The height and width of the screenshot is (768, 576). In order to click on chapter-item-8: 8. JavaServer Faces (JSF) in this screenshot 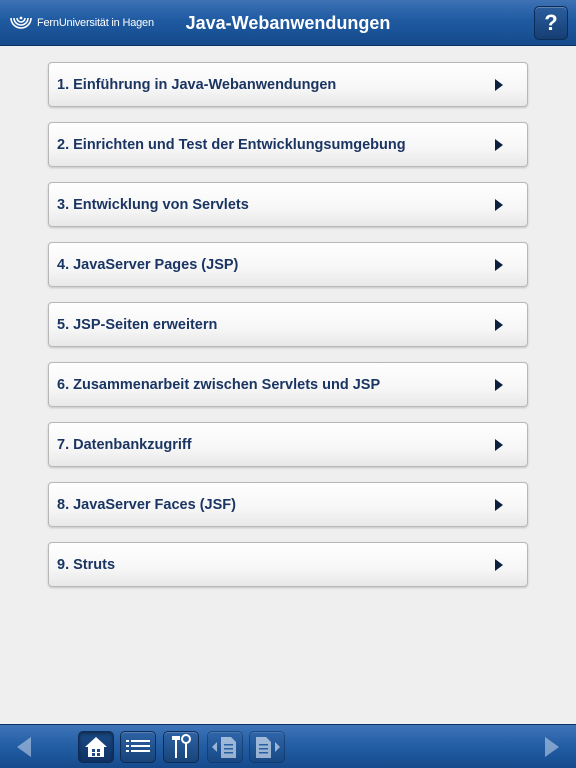, I will do `click(288, 504)`.